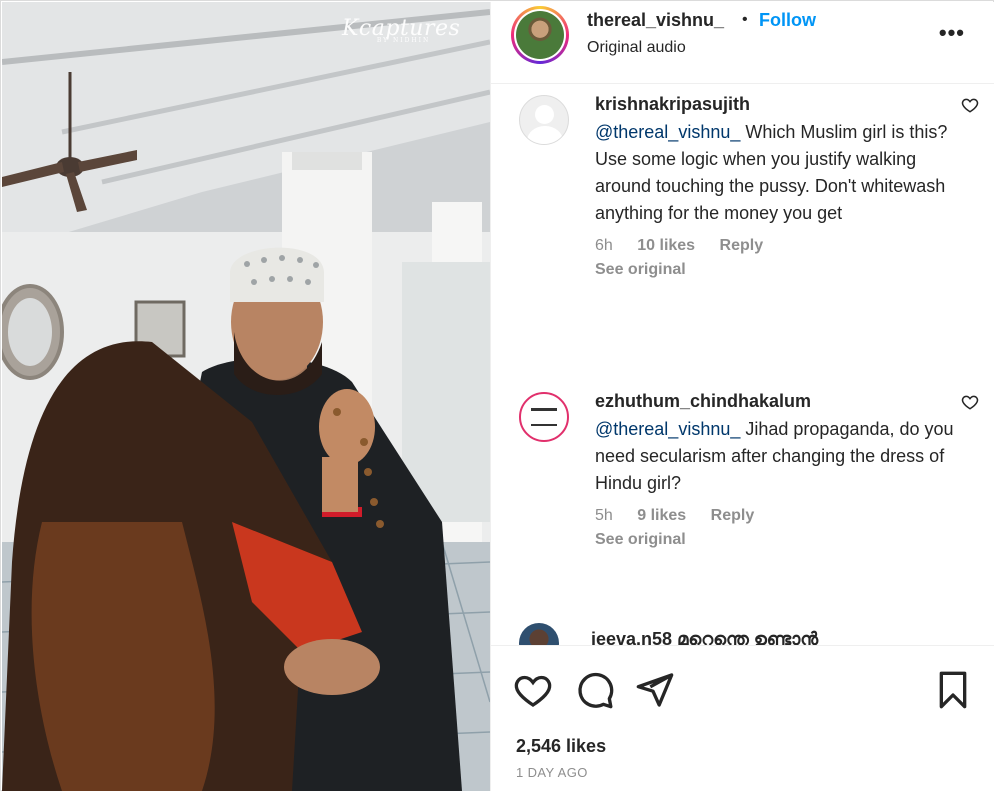 The height and width of the screenshot is (791, 994). What do you see at coordinates (604, 245) in the screenshot?
I see `comment-time: 6h` at bounding box center [604, 245].